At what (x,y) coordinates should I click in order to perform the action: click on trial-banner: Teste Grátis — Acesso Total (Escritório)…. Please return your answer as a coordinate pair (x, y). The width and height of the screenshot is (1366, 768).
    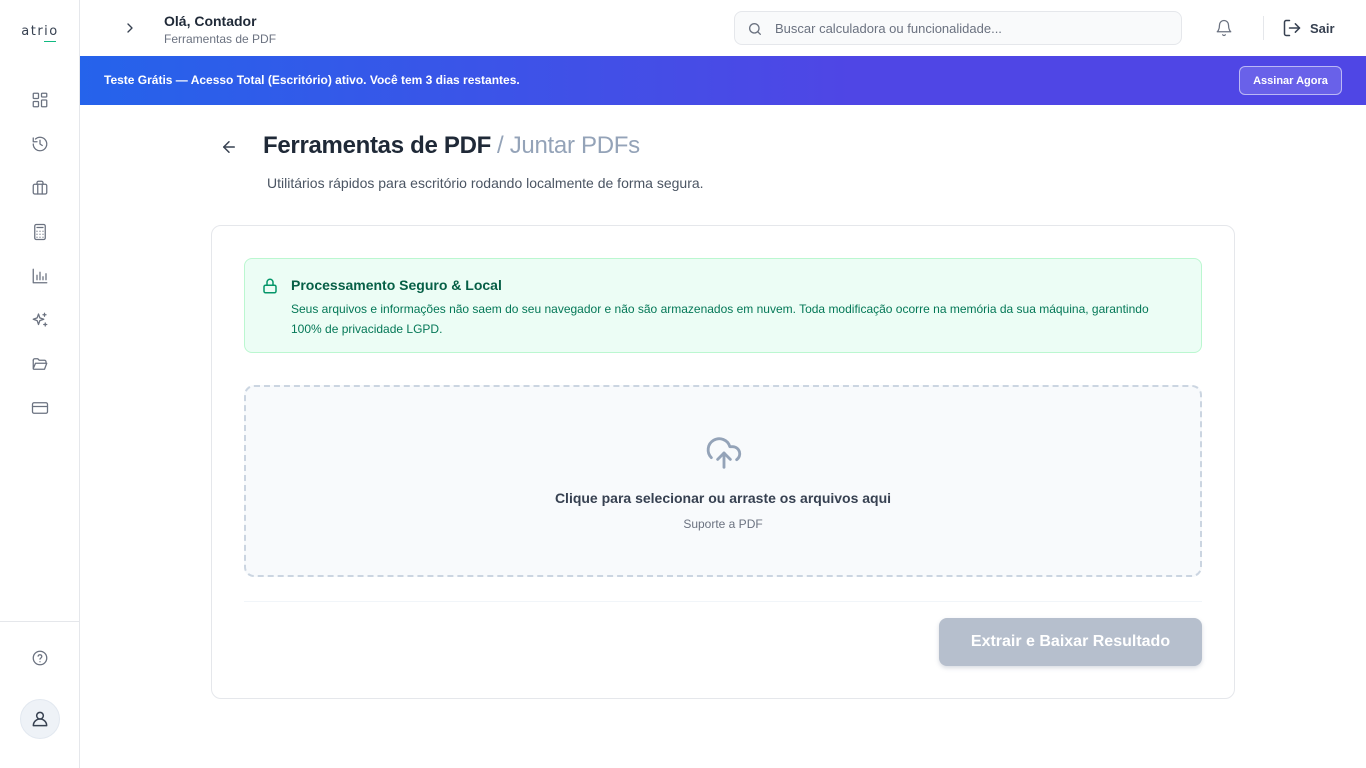
    Looking at the image, I should click on (723, 80).